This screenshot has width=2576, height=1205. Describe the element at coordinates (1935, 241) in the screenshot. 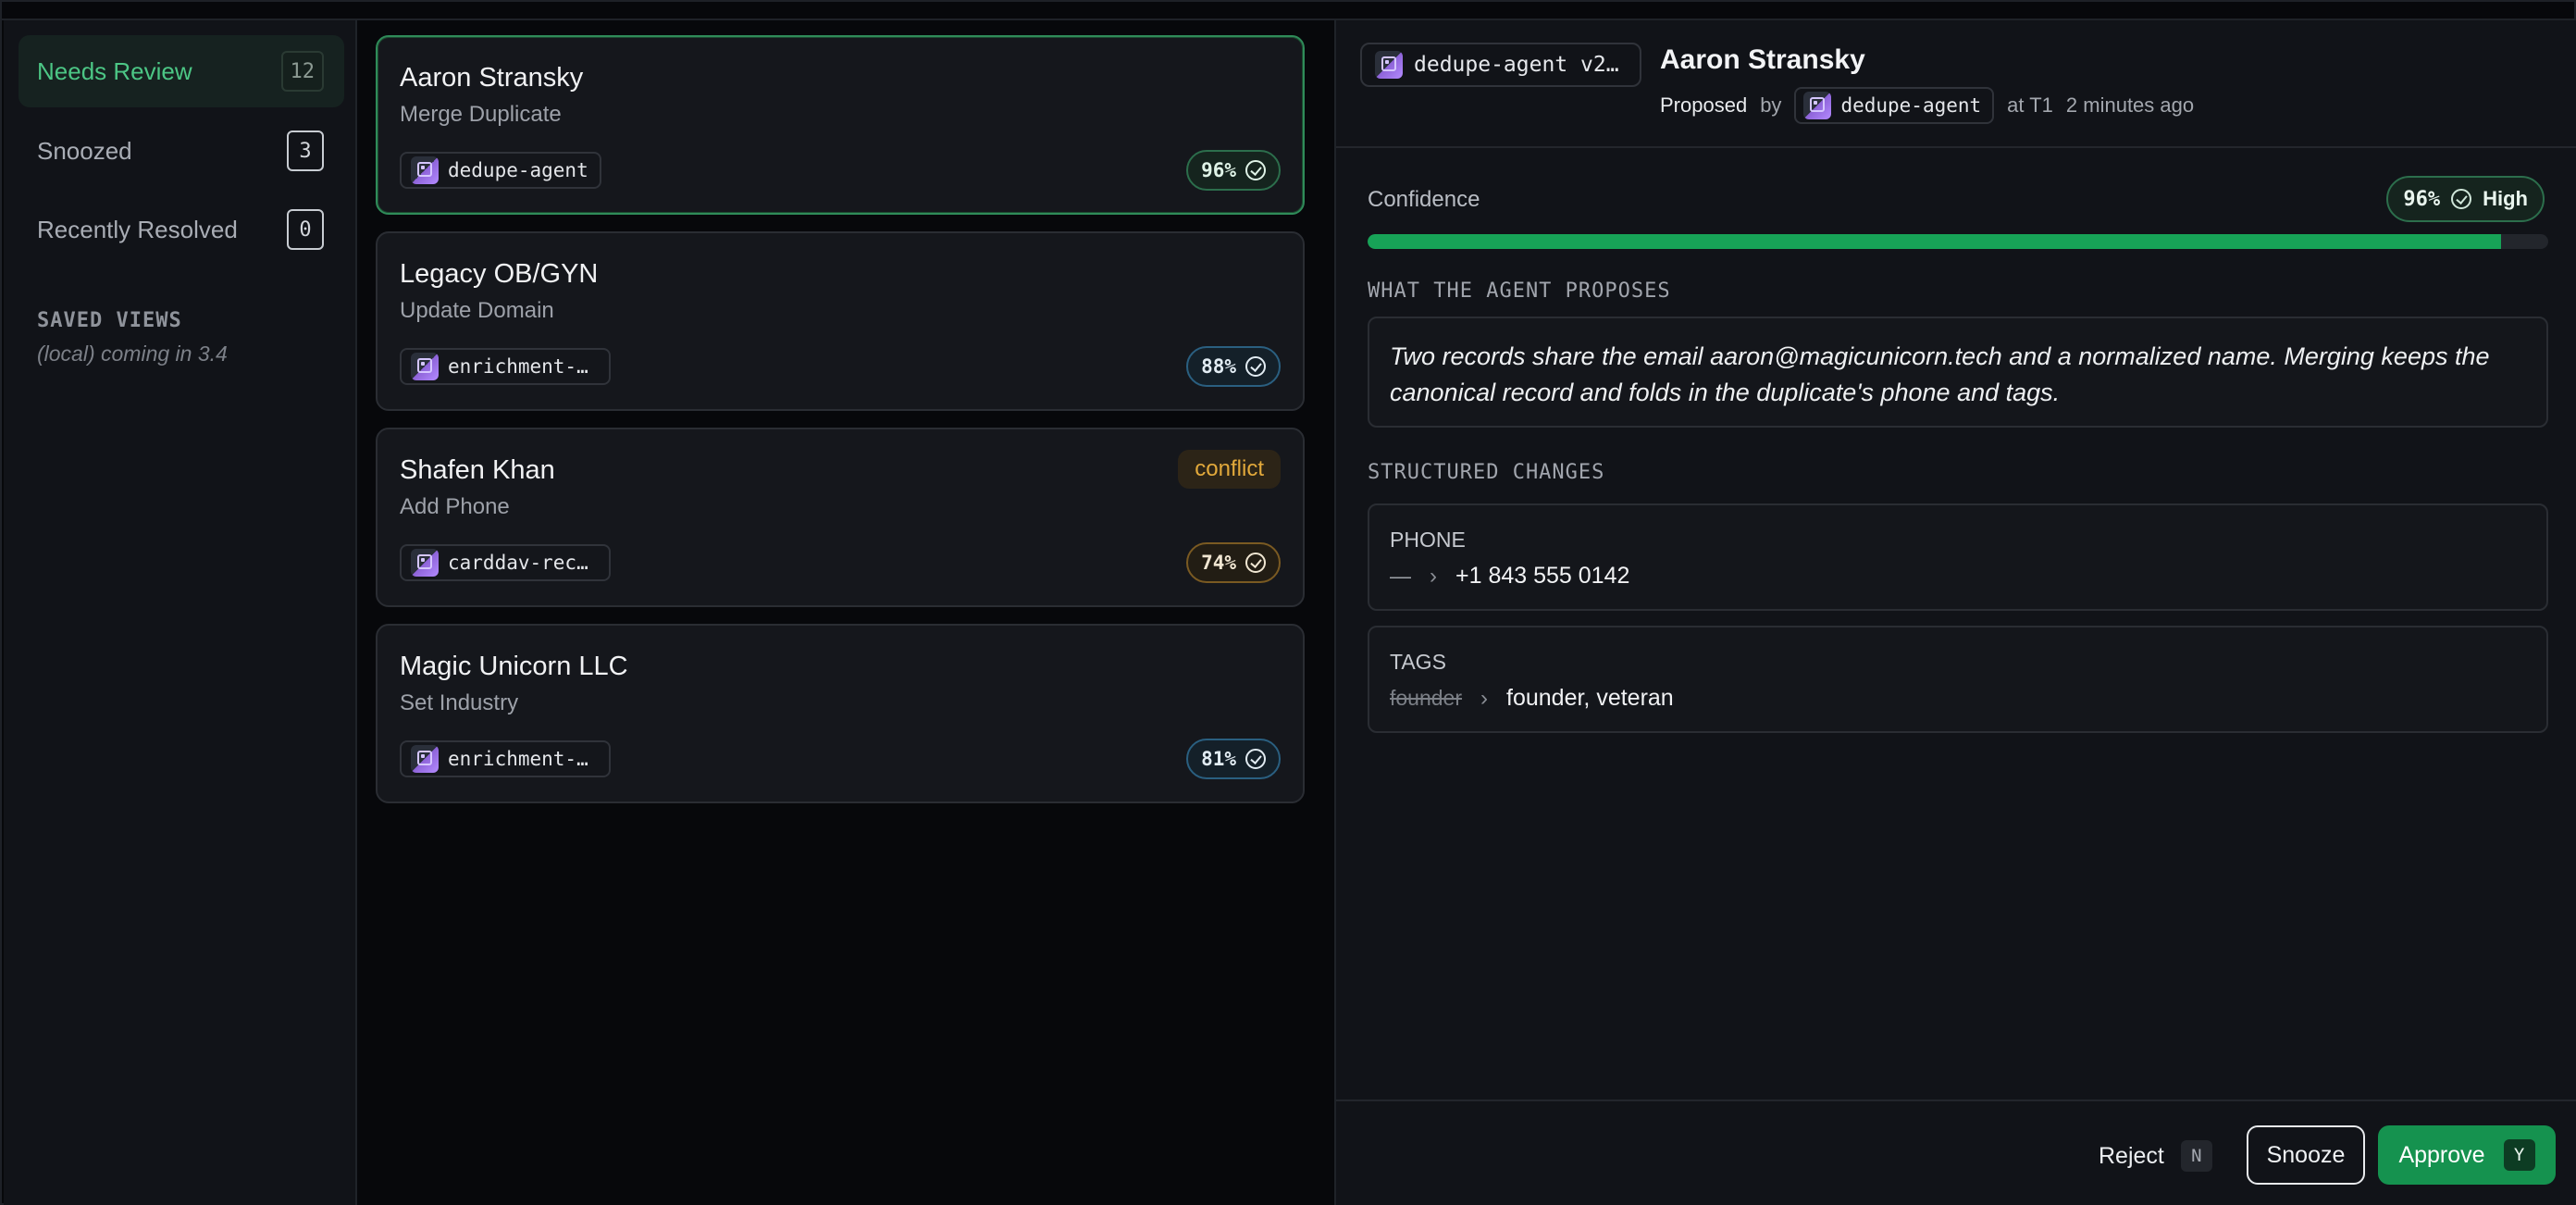

I see `confidence-bar-fill` at that location.